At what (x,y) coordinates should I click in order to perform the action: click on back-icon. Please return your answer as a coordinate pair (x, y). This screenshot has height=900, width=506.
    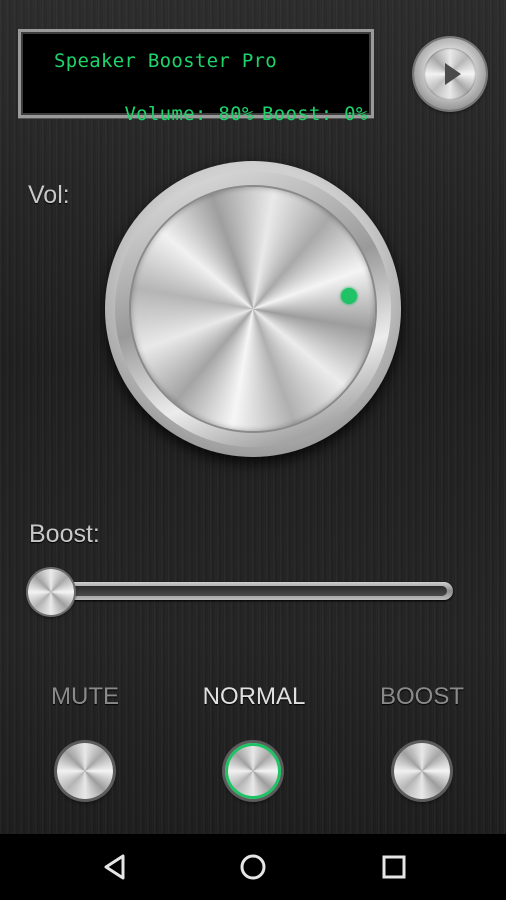
    Looking at the image, I should click on (115, 867).